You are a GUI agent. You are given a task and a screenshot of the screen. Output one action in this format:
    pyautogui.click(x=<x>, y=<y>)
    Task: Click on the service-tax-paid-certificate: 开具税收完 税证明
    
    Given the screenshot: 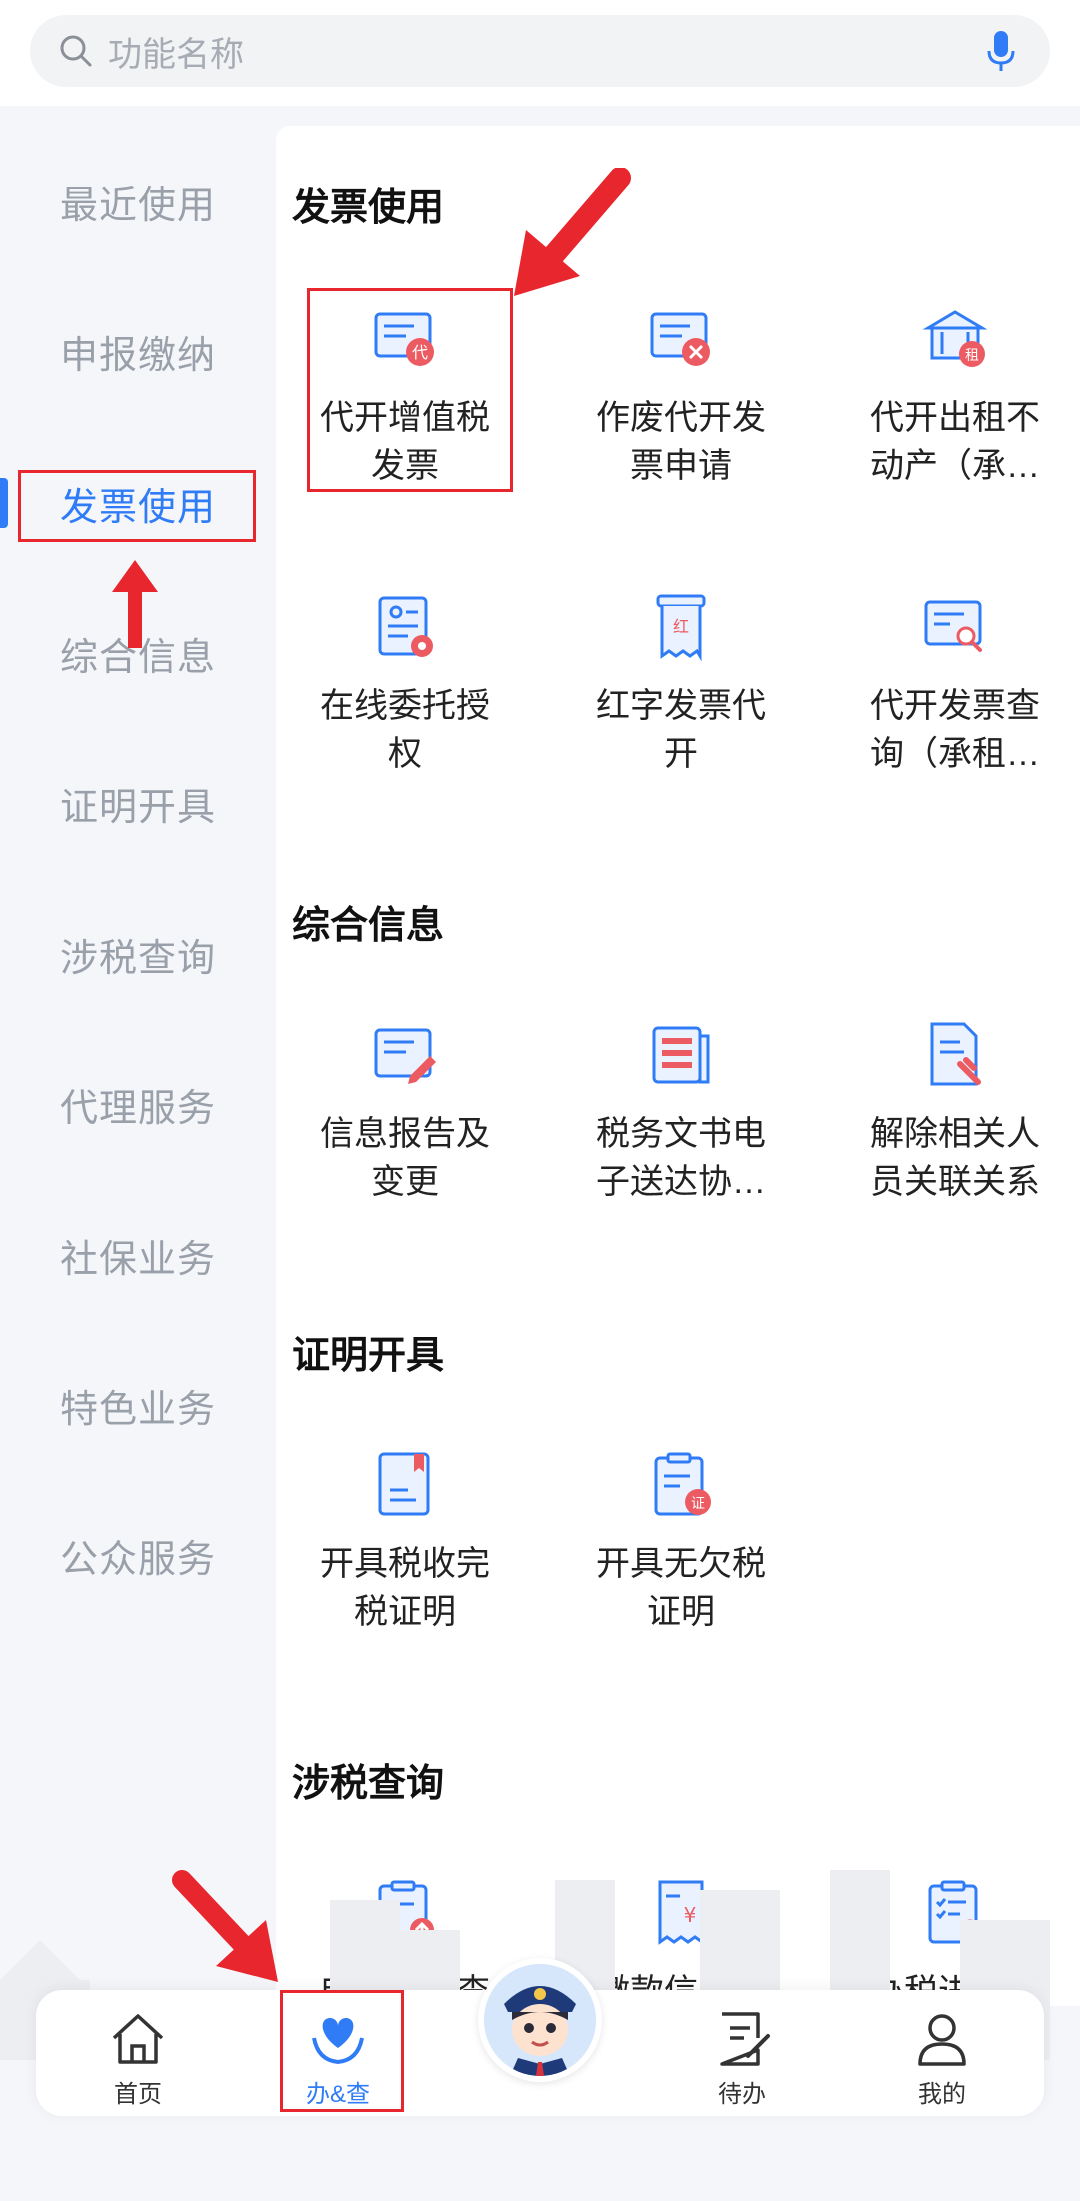 What is the action you would take?
    pyautogui.click(x=405, y=1550)
    